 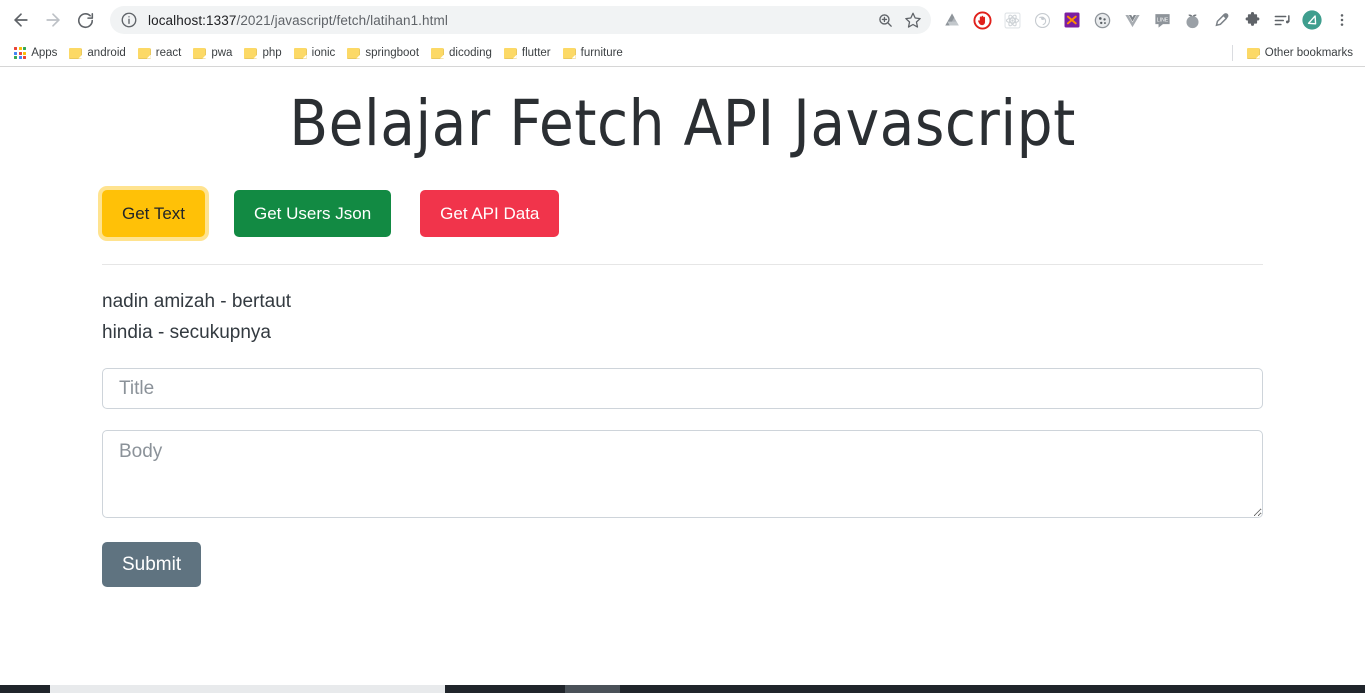 What do you see at coordinates (733, 213) in the screenshot?
I see `action-button-row: Get Text Get Users Json Get API Data` at bounding box center [733, 213].